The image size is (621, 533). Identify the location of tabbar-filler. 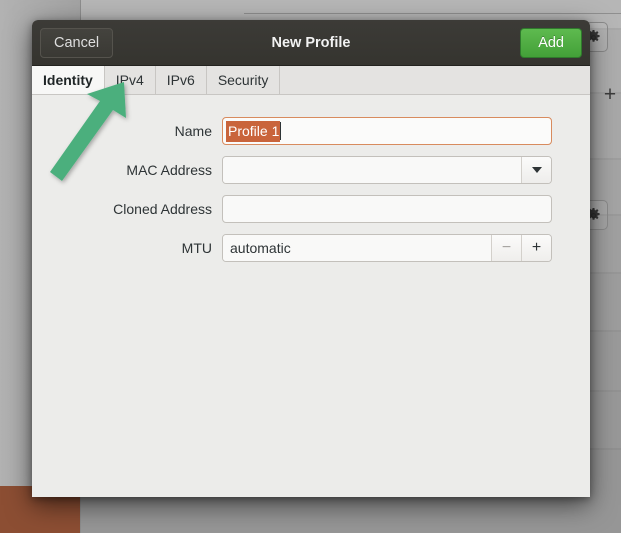
(435, 80).